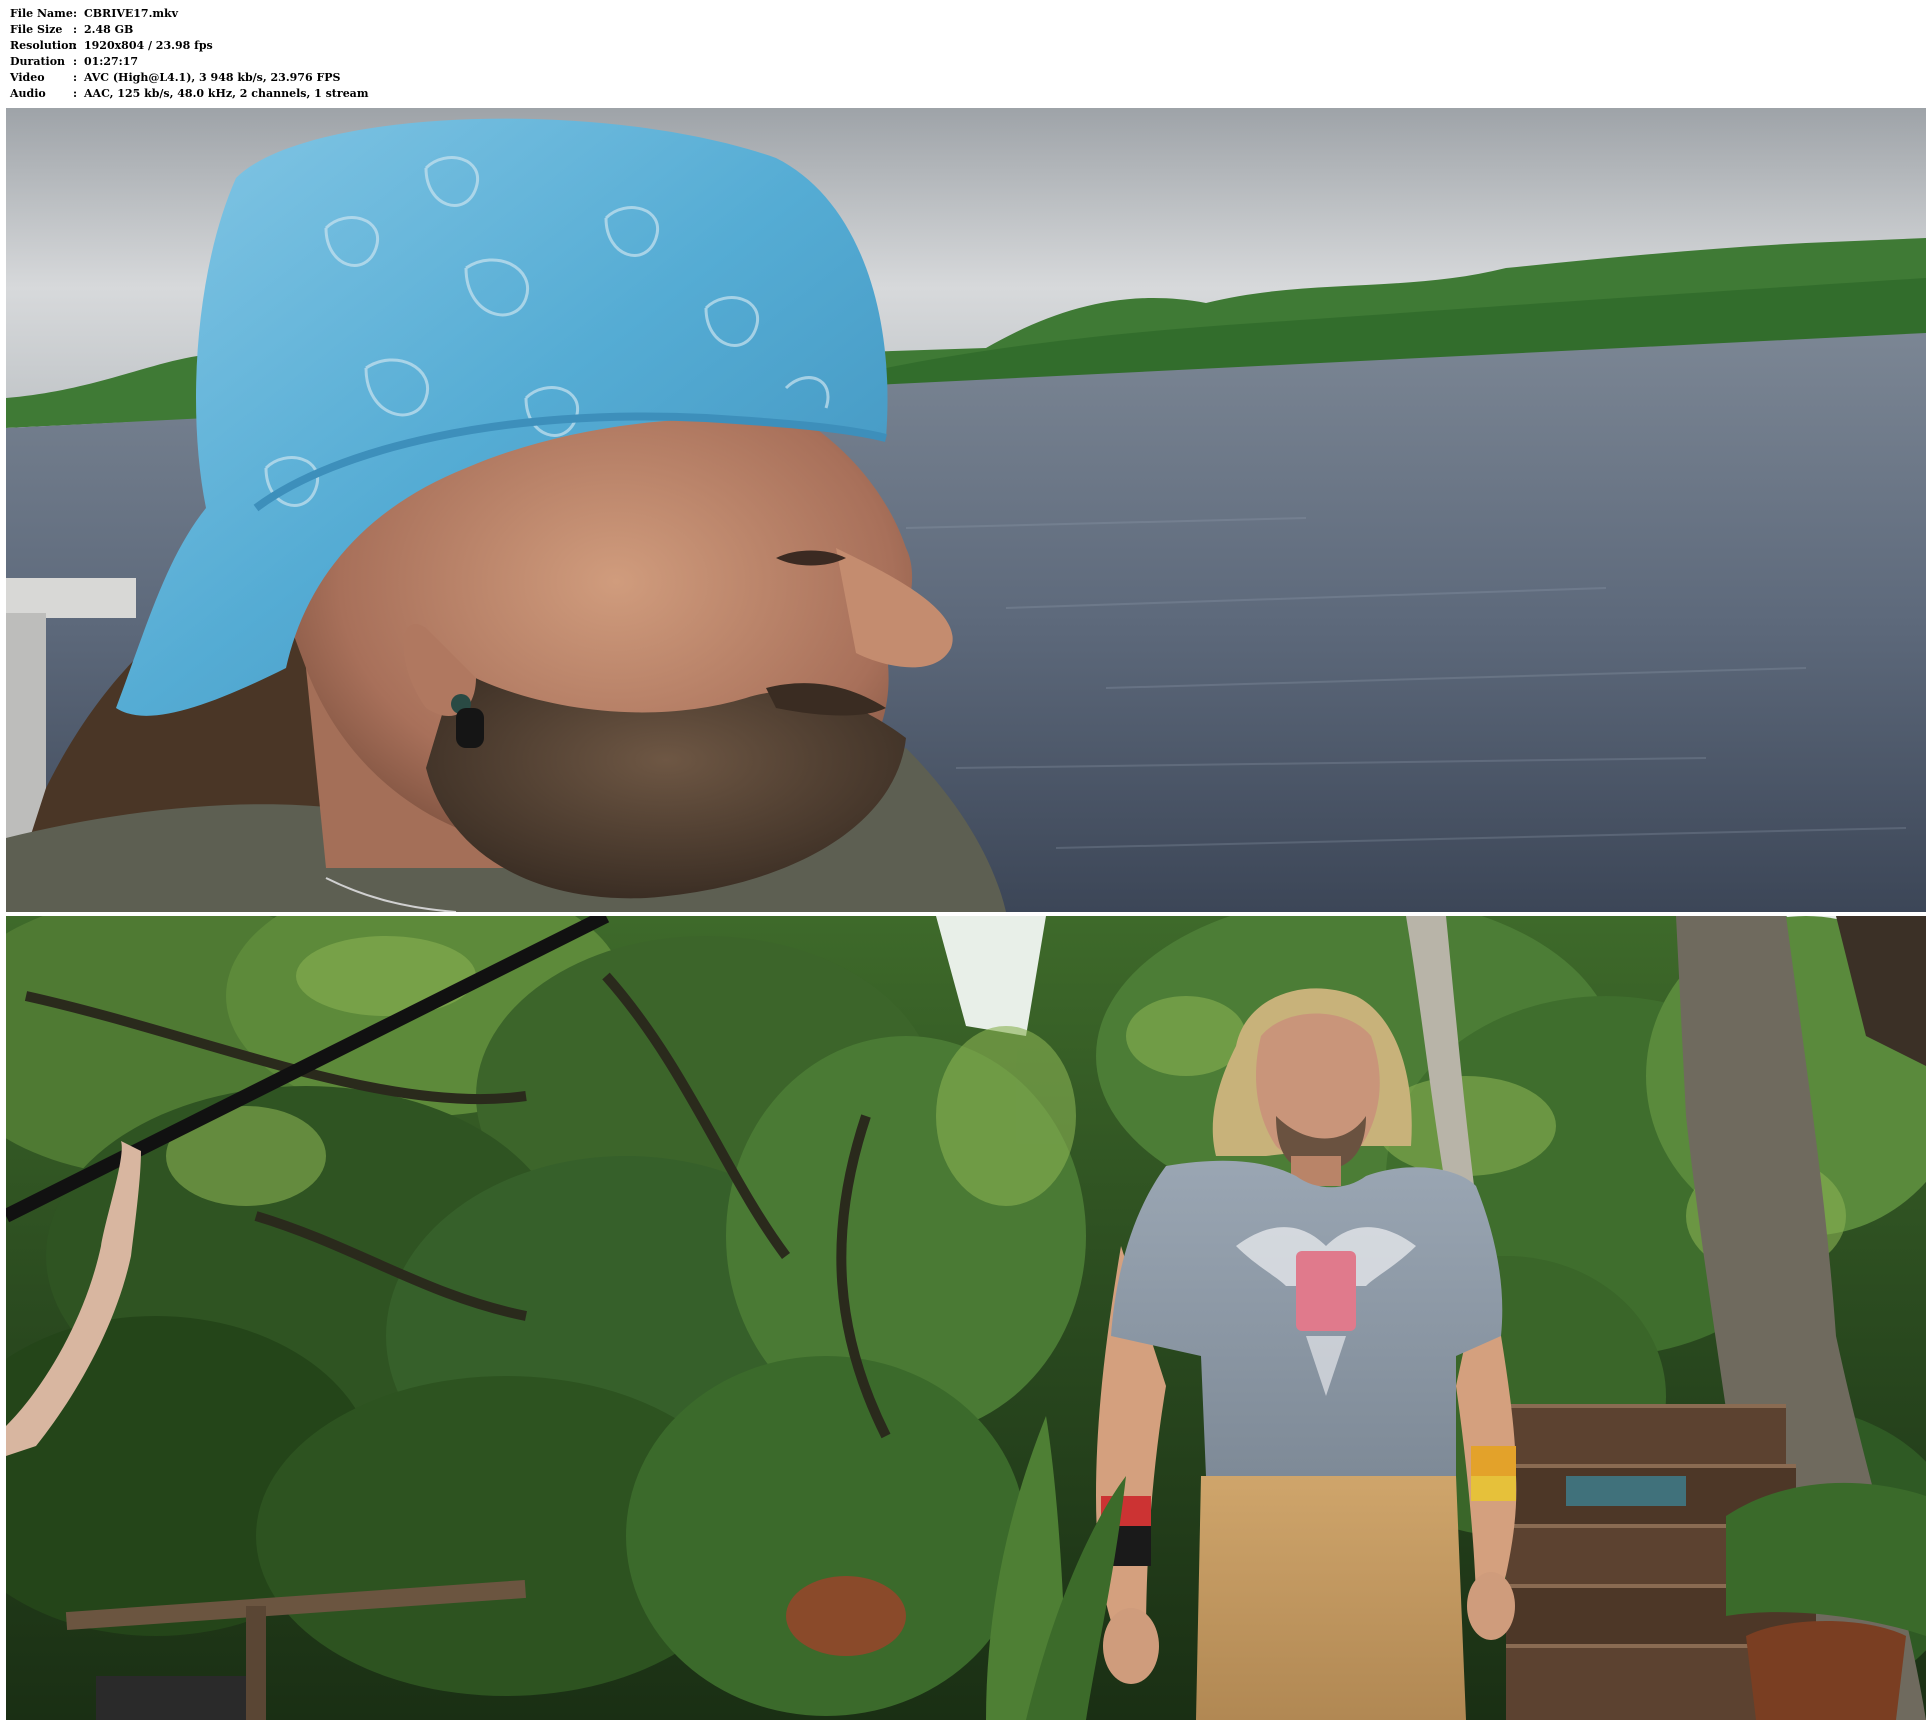  I want to click on right-hand, so click(1491, 1606).